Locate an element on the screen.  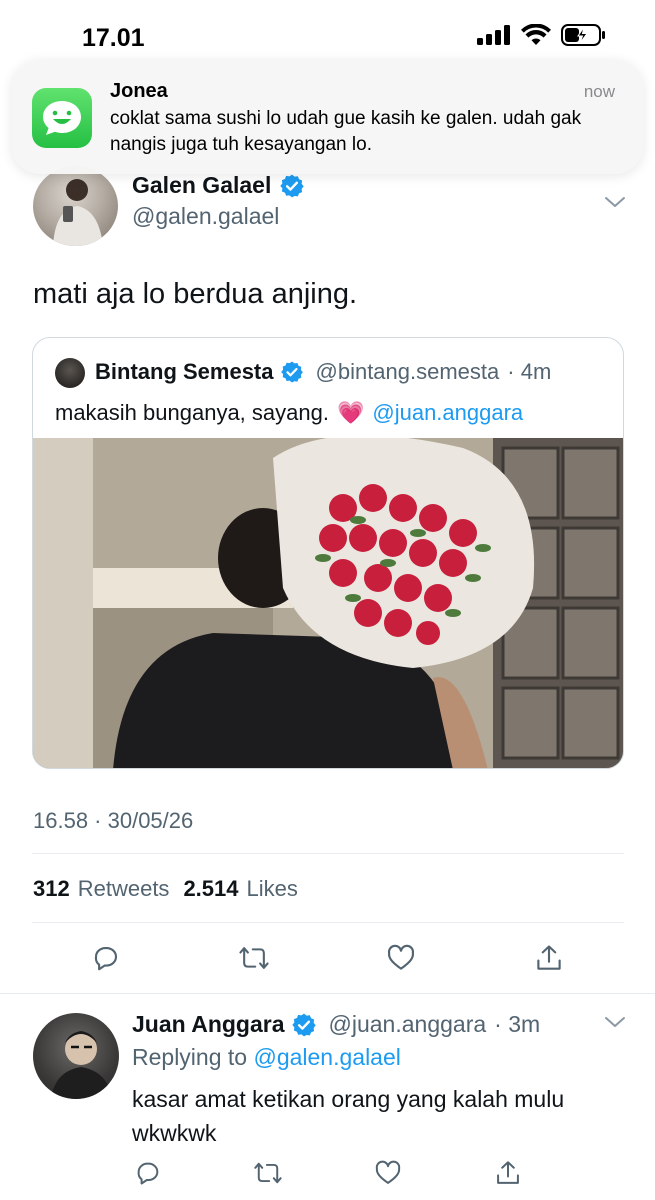
author-name-row: Galen Galael is located at coordinates (218, 185).